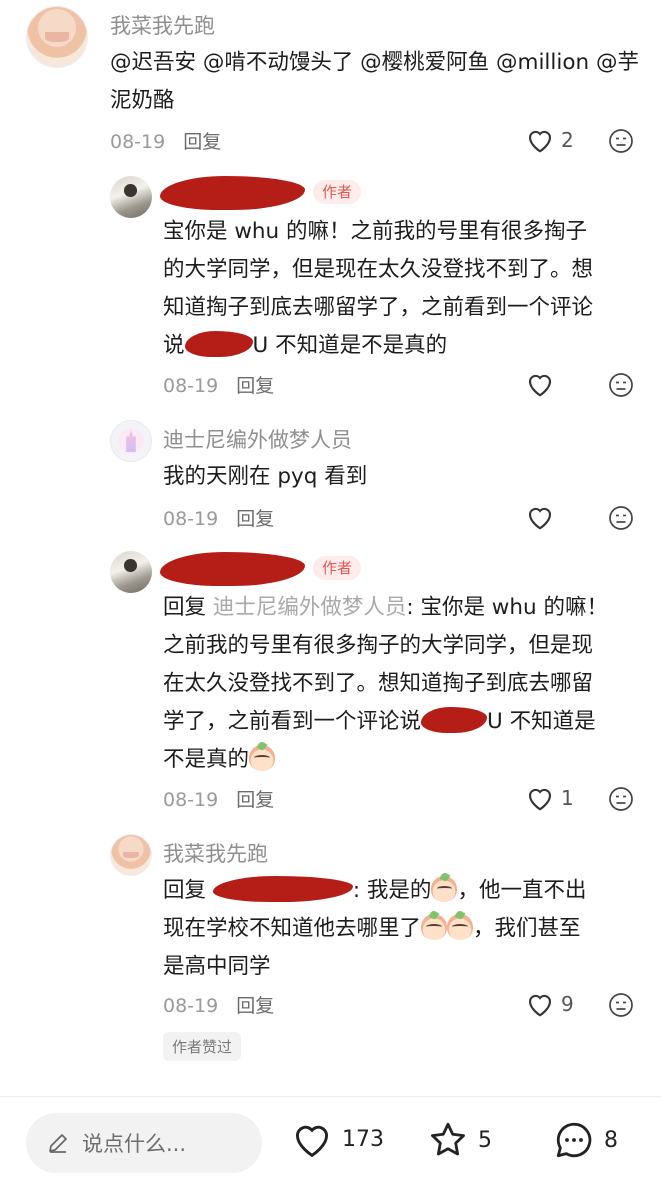  I want to click on text-line: 在太久没登找不到了。想知道掏子到底去哪留, so click(378, 683).